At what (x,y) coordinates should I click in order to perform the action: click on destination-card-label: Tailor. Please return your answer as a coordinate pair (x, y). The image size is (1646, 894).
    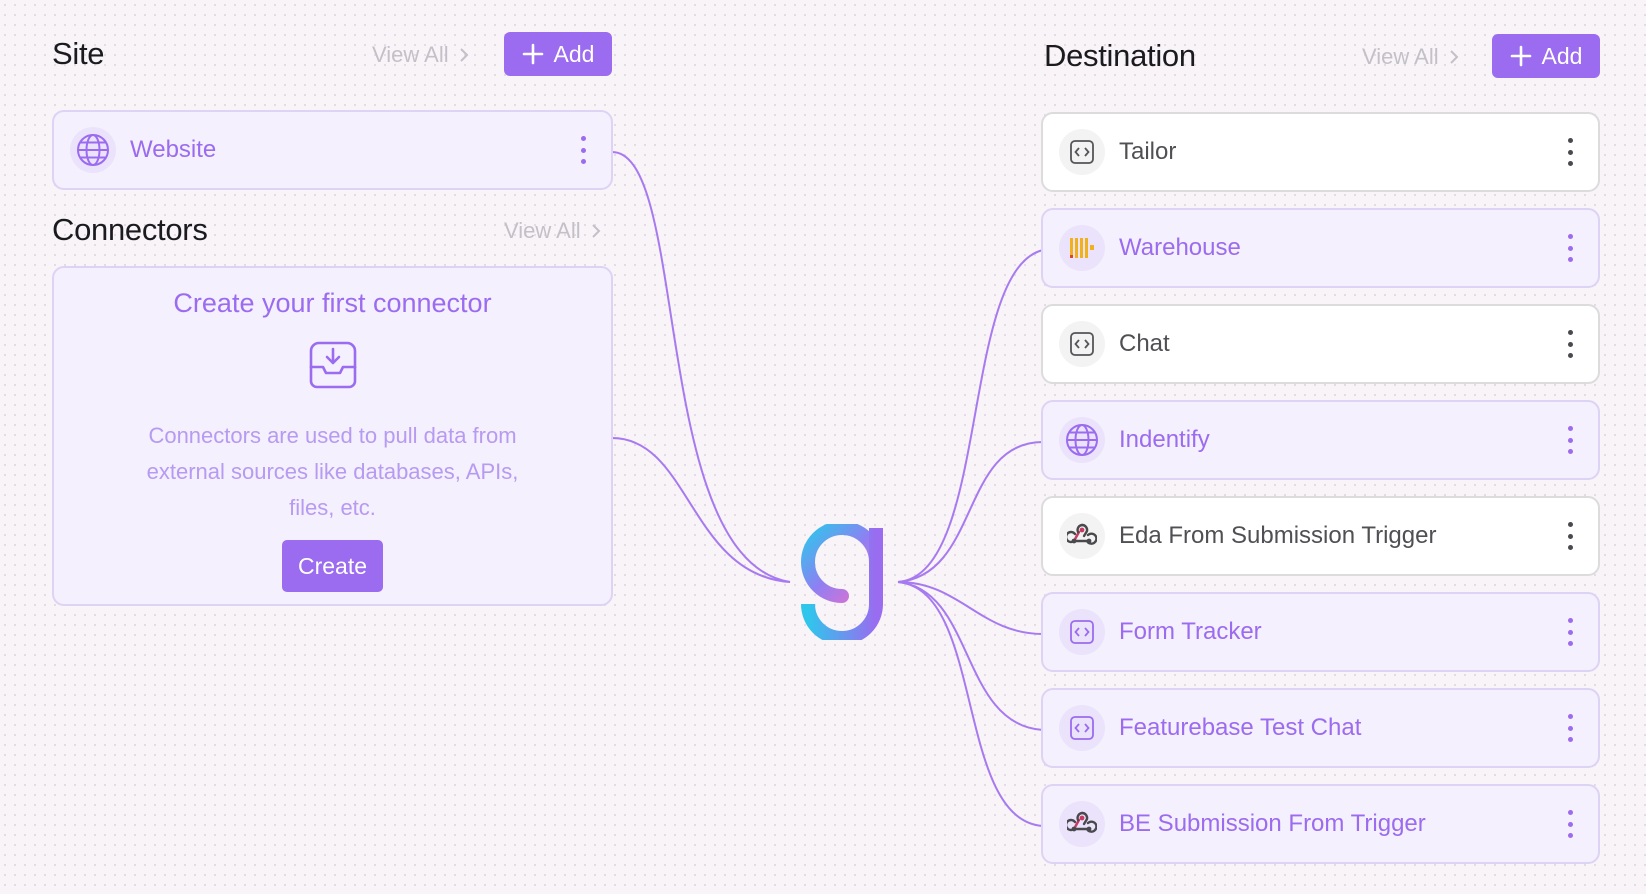
    Looking at the image, I should click on (1148, 151).